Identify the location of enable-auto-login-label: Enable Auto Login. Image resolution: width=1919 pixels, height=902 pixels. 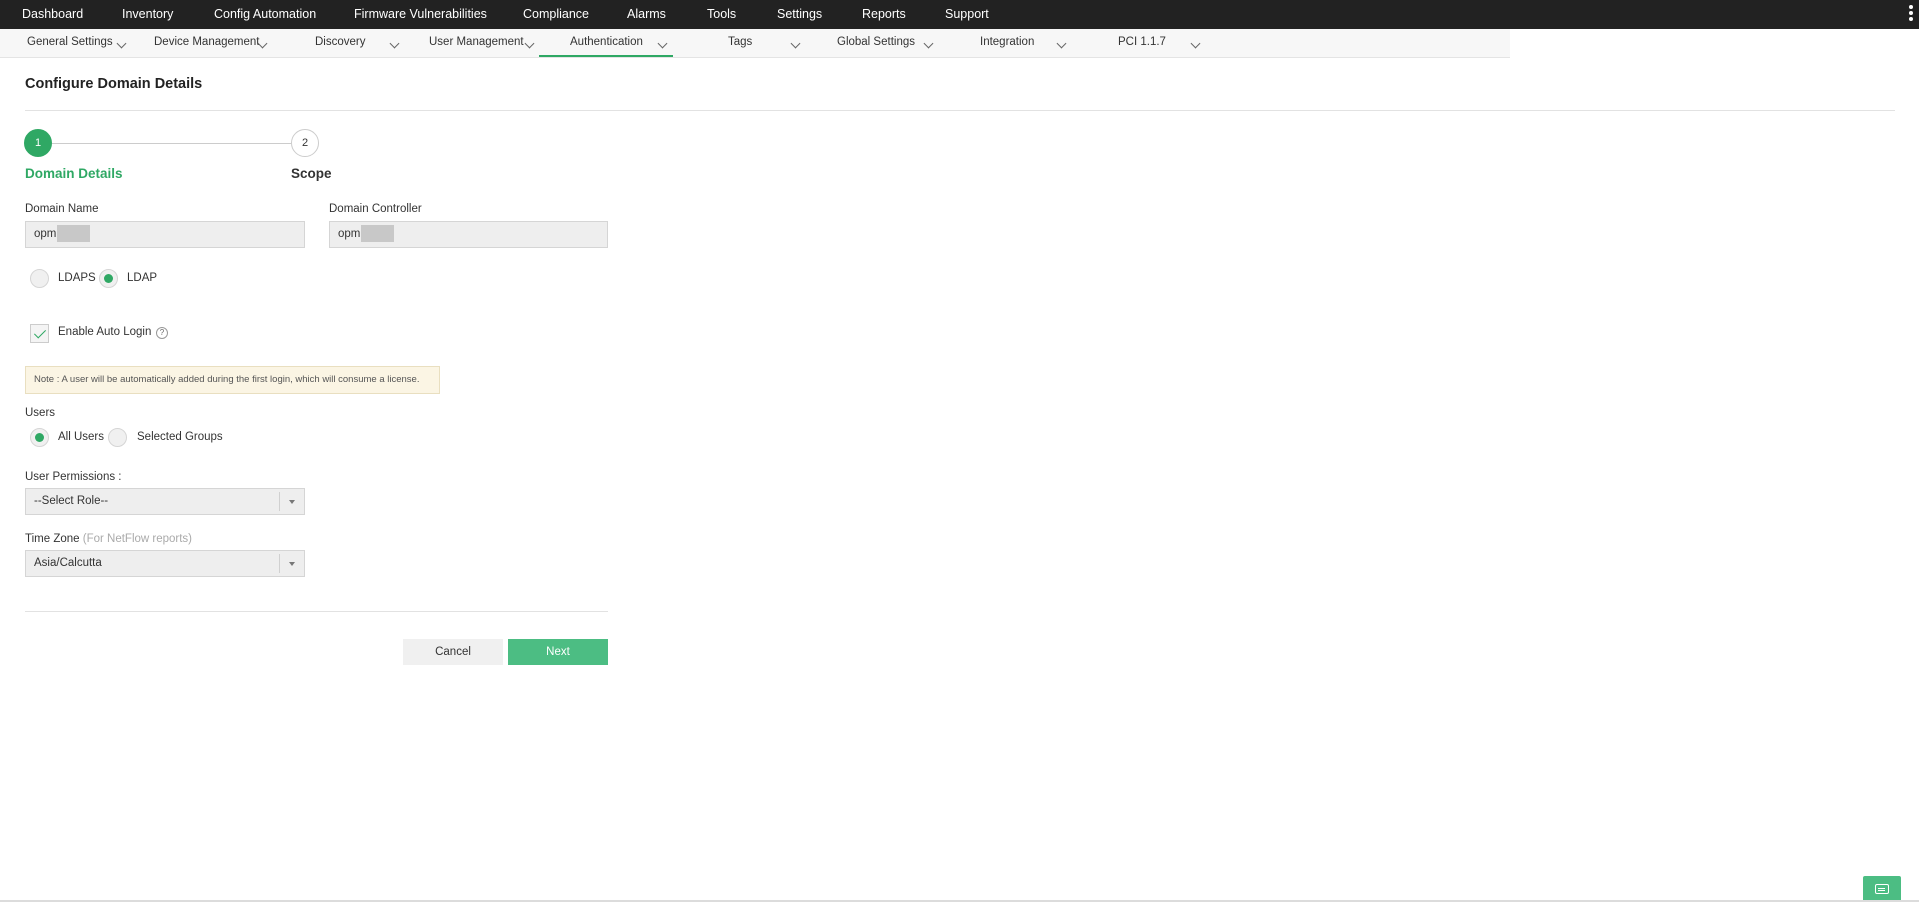
(105, 332).